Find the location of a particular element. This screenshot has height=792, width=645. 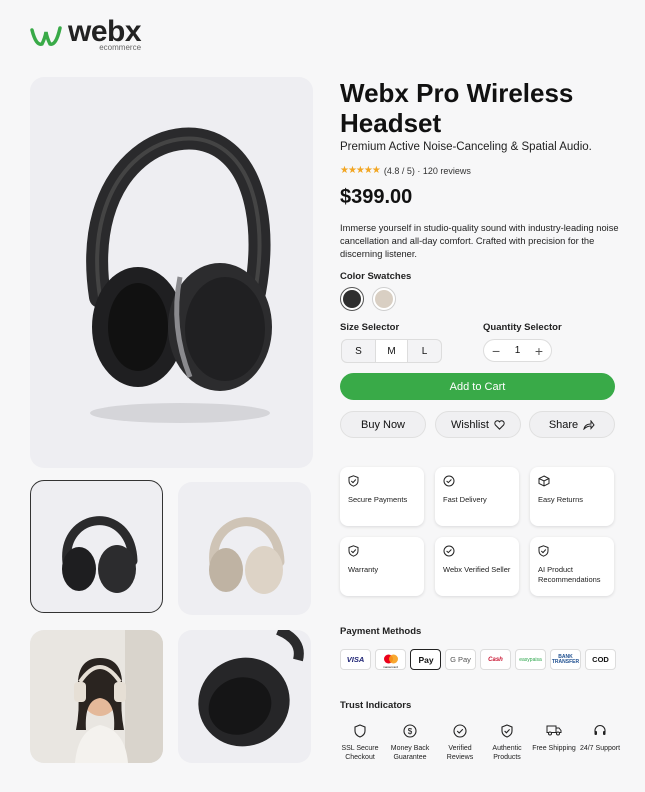

thumbnail-earcup is located at coordinates (244, 696).